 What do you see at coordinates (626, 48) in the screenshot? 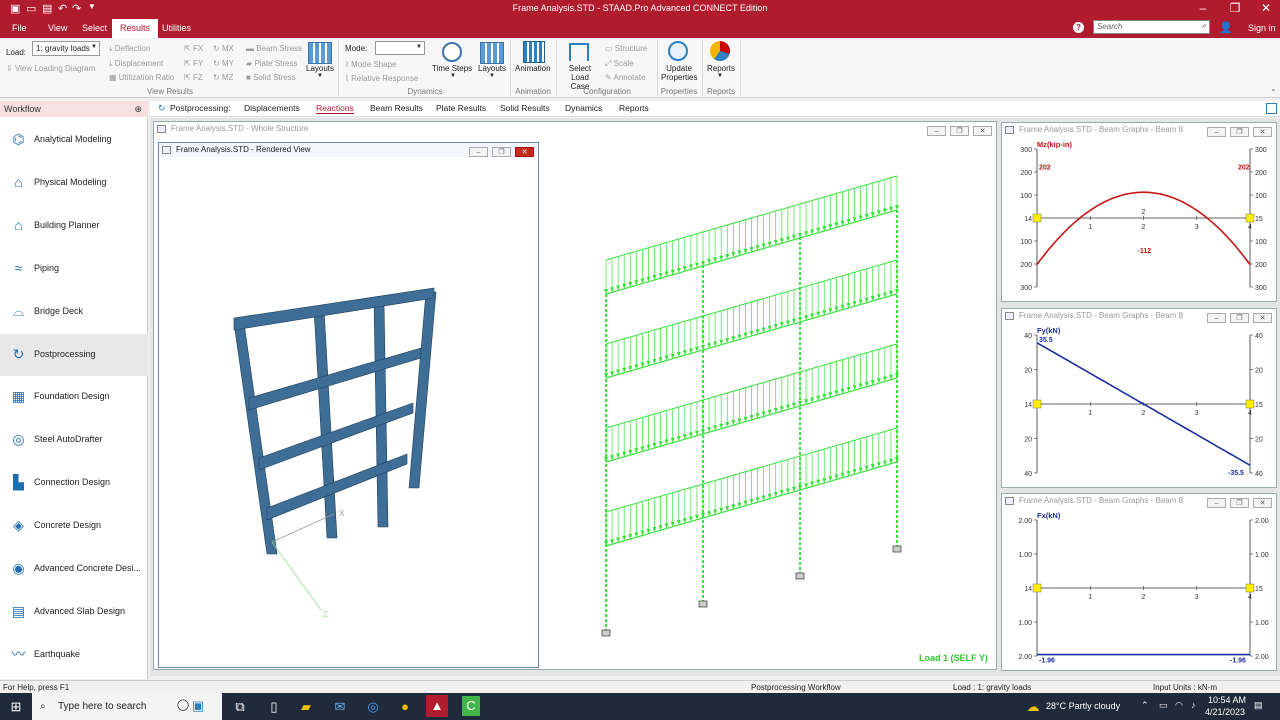
I see `structure-button: ▭ Structure` at bounding box center [626, 48].